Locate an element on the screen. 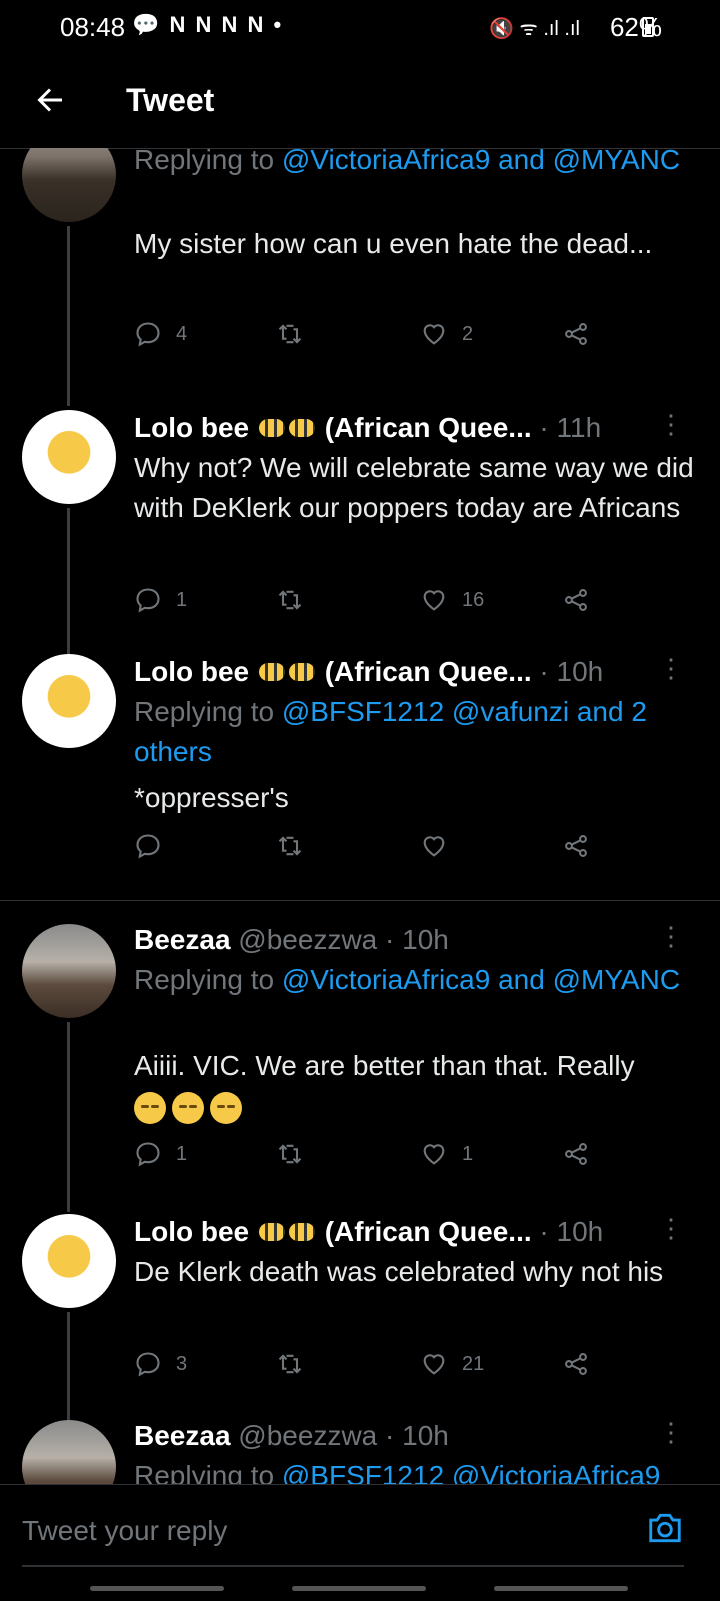  reply-button: 4 is located at coordinates (160, 334).